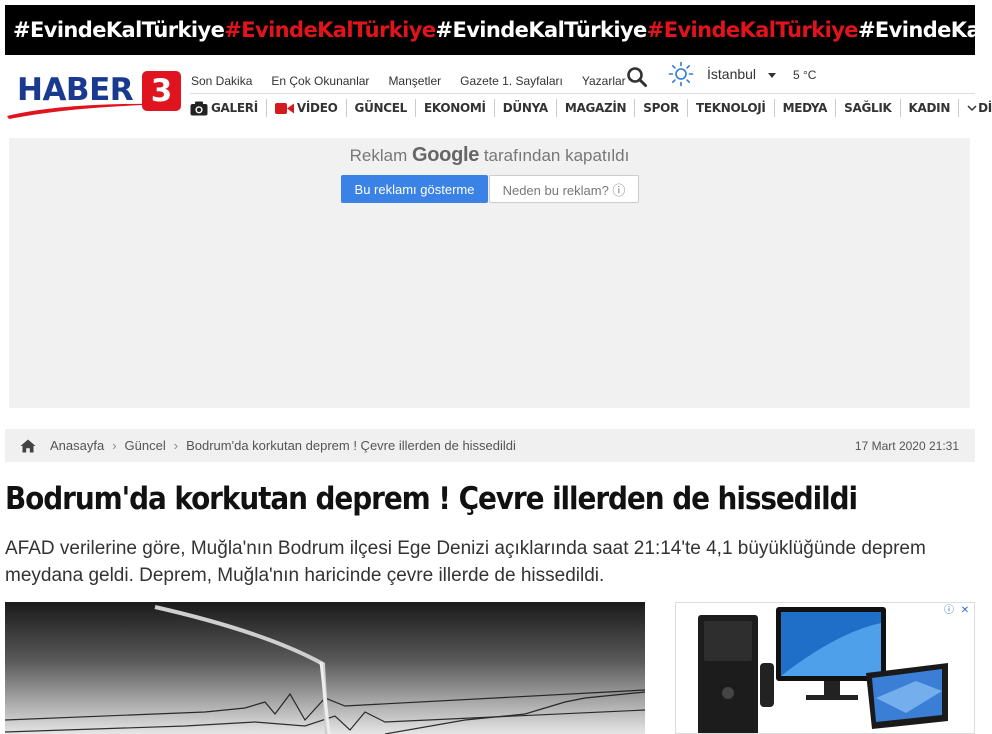  I want to click on home-icon, so click(28, 446).